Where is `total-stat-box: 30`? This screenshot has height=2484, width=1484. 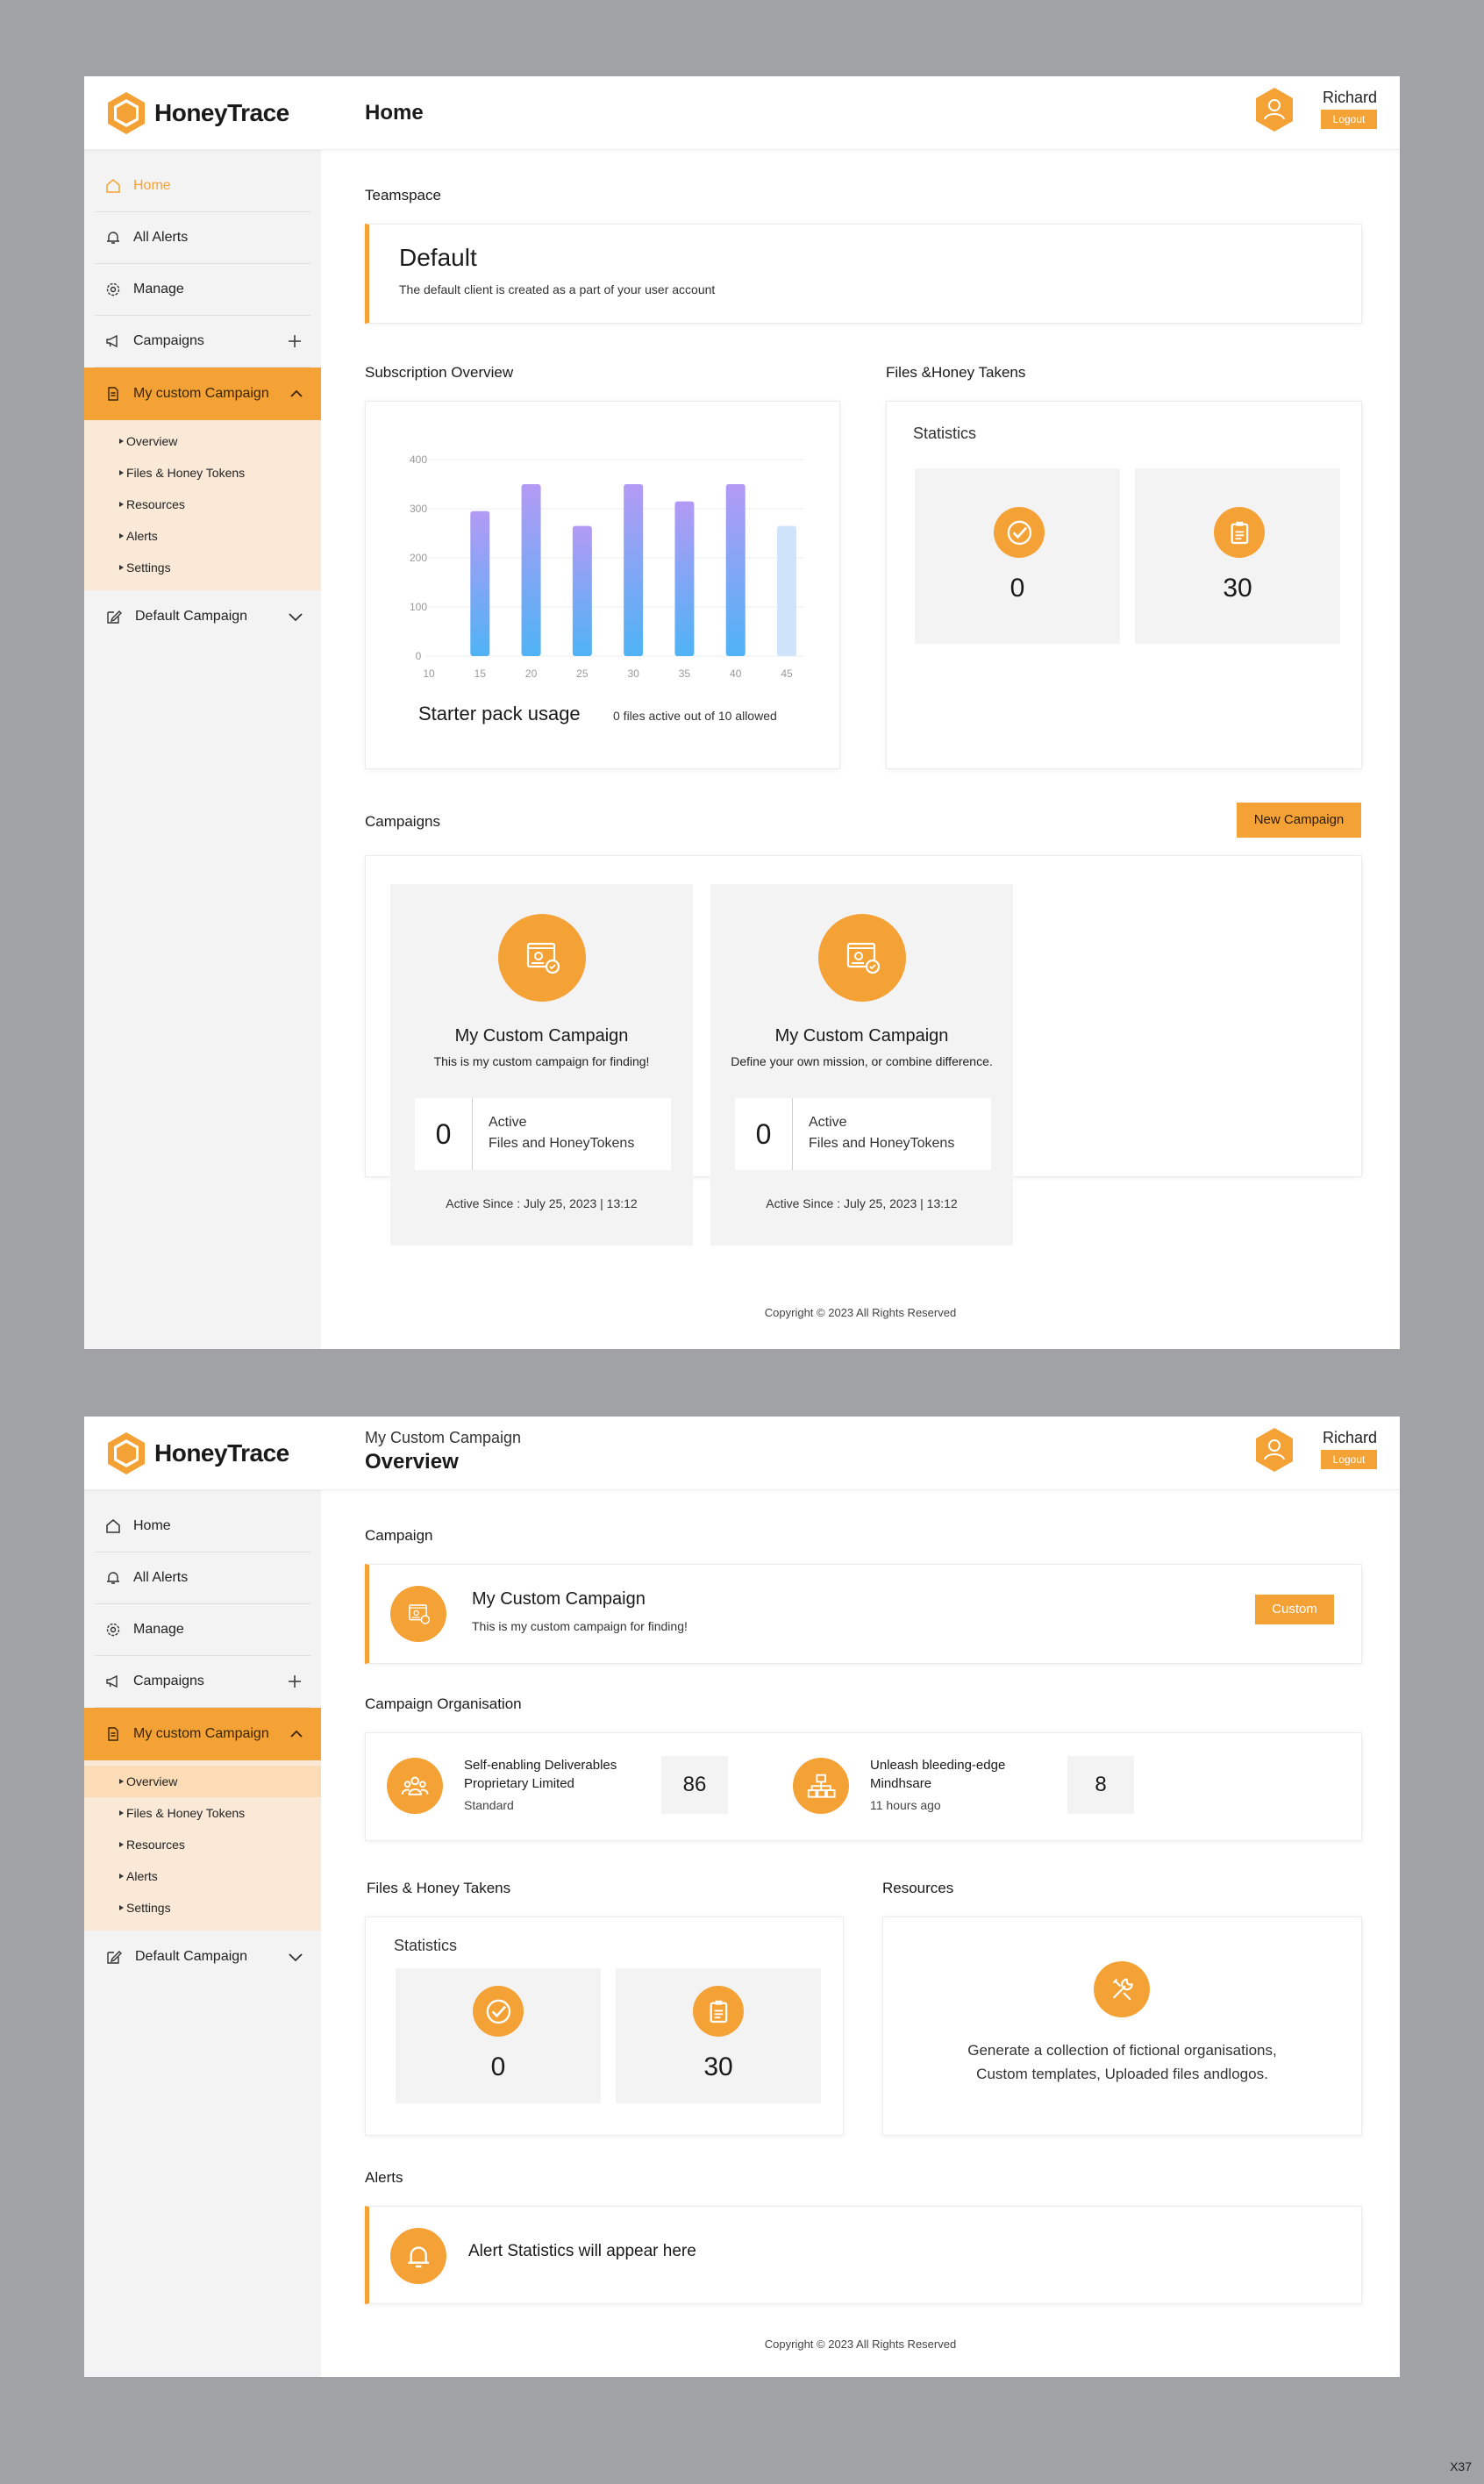 total-stat-box: 30 is located at coordinates (718, 2035).